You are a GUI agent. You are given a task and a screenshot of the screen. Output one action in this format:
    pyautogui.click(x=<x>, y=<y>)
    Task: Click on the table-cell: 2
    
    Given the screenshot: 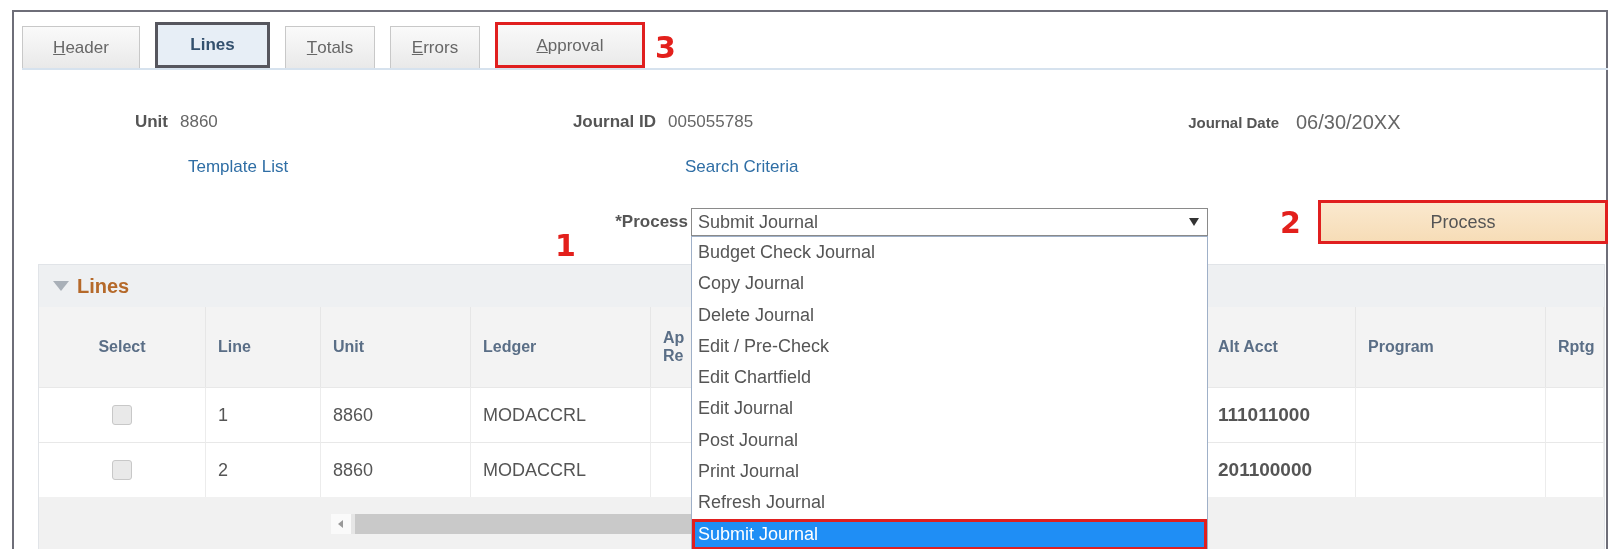 What is the action you would take?
    pyautogui.click(x=263, y=469)
    